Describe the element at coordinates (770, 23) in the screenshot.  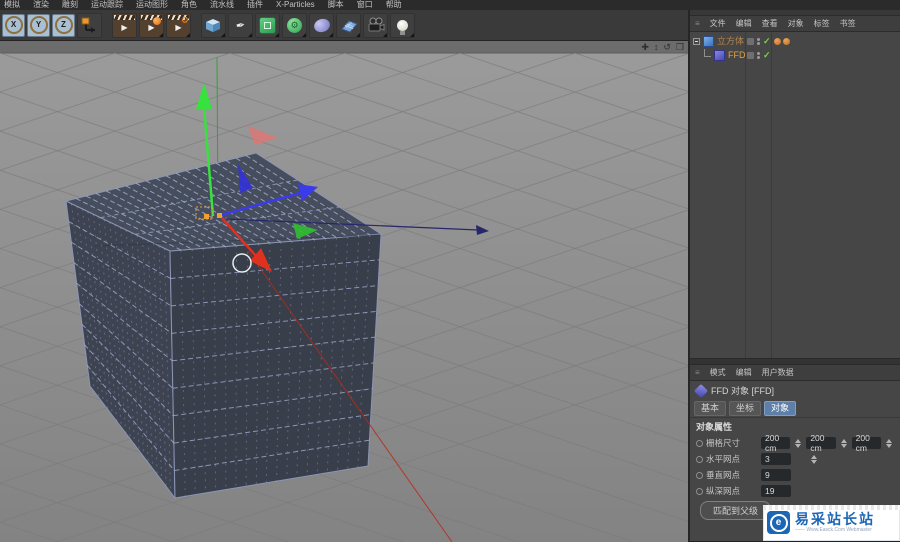
I see `om-menu-item: 查看` at that location.